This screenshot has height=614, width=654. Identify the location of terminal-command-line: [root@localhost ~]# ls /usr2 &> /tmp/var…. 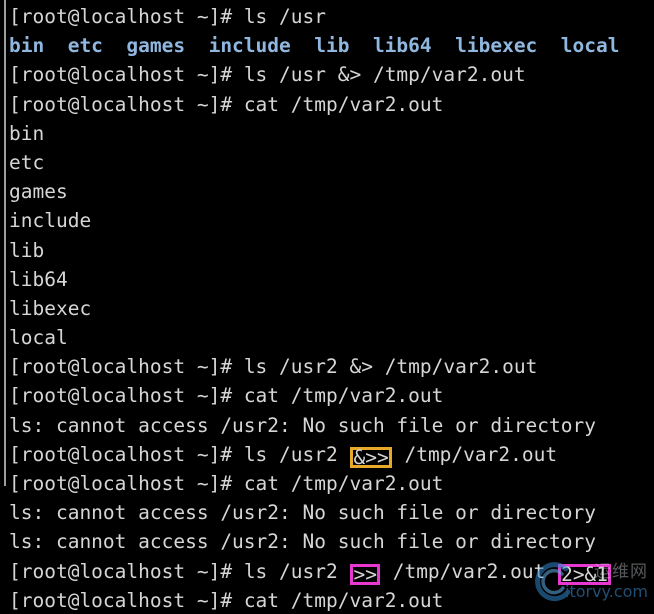
(331, 366).